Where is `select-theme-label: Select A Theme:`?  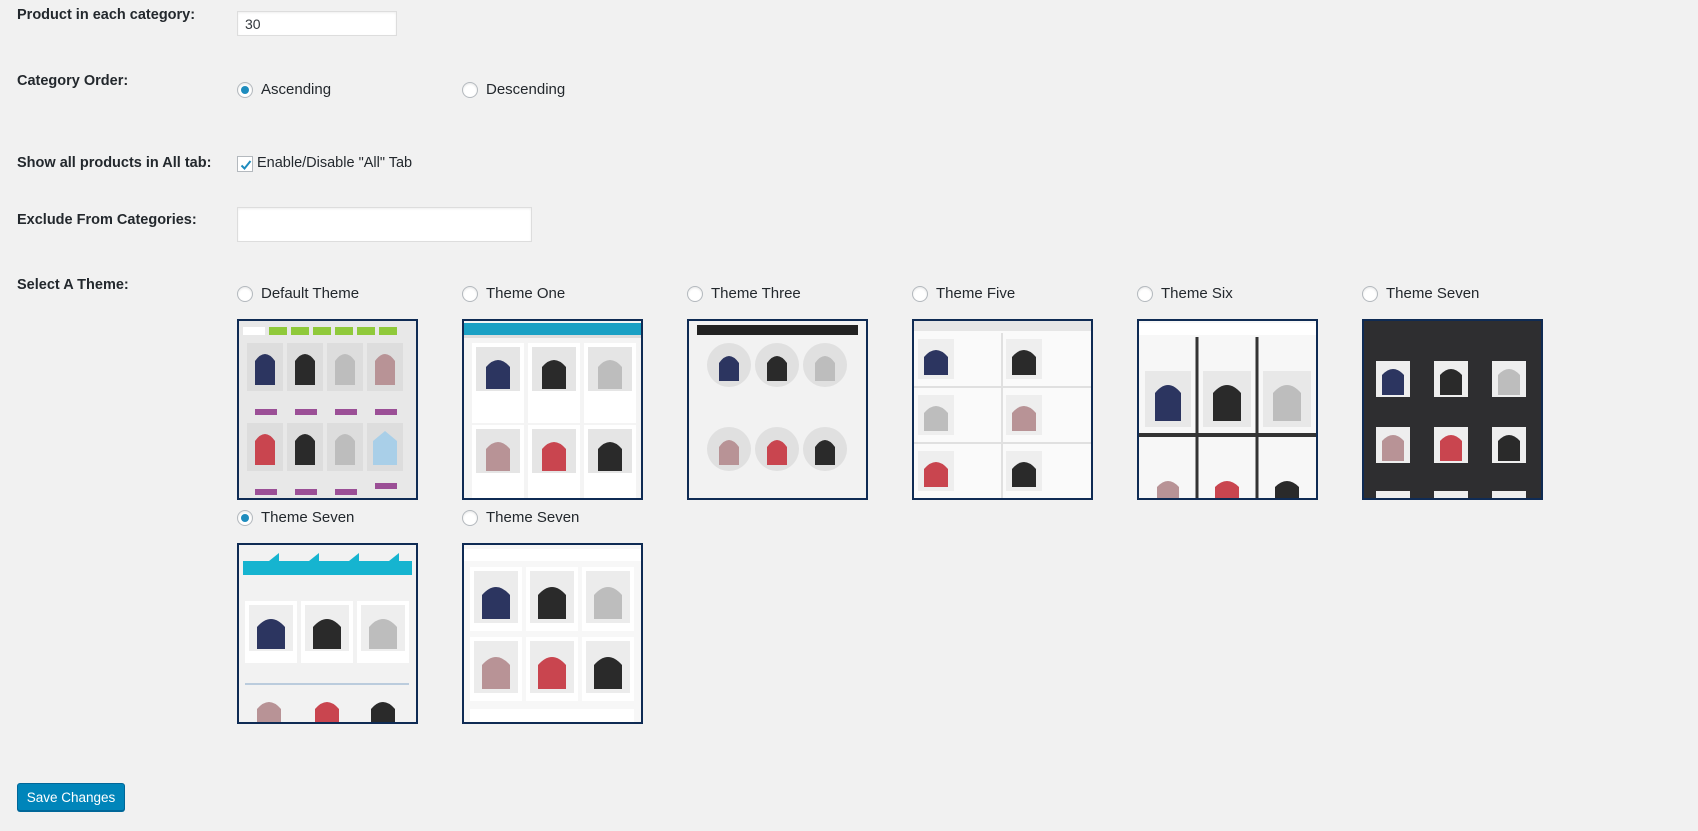
select-theme-label: Select A Theme: is located at coordinates (73, 285).